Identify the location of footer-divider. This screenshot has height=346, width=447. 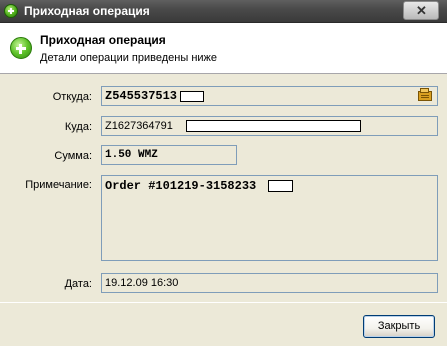
(223, 302).